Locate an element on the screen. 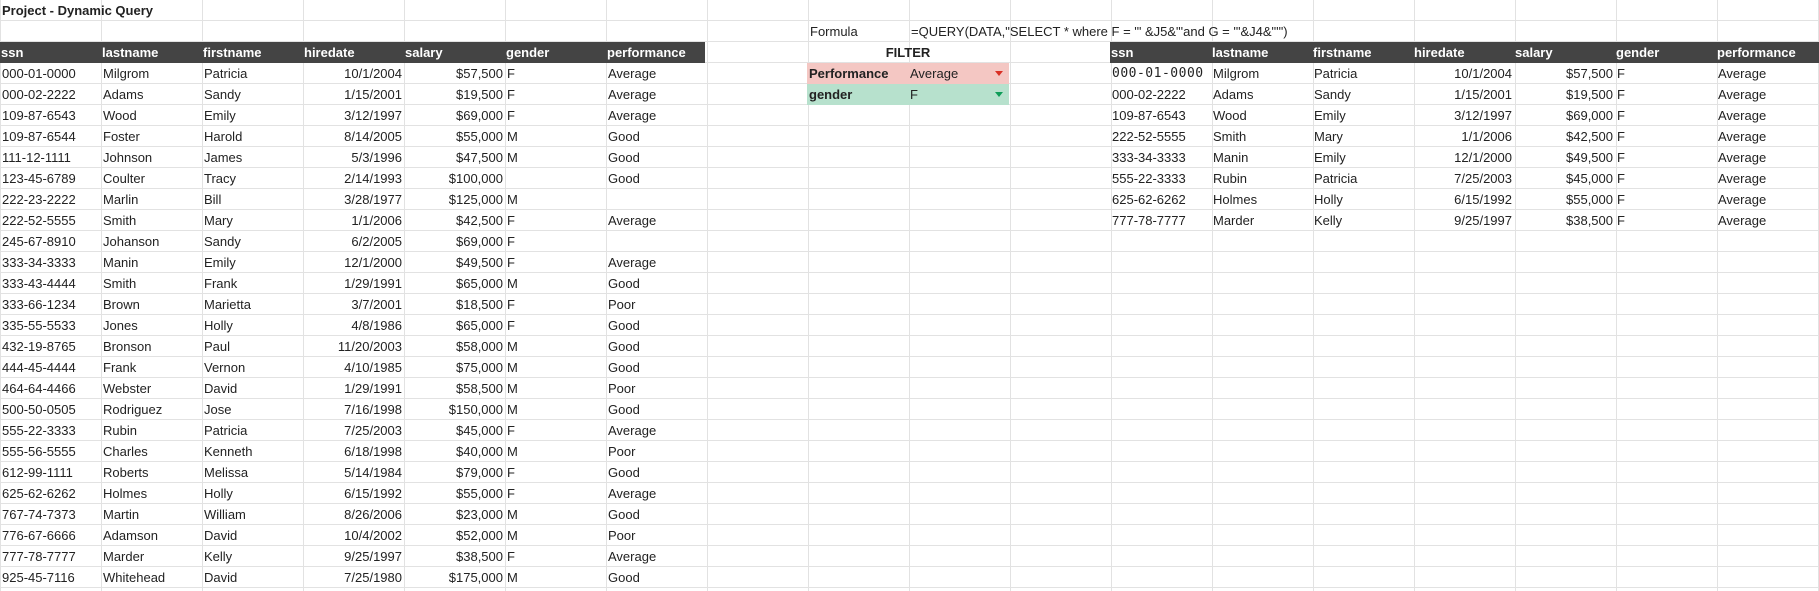  left-cell-hiredate: 6/2/2005 is located at coordinates (353, 241).